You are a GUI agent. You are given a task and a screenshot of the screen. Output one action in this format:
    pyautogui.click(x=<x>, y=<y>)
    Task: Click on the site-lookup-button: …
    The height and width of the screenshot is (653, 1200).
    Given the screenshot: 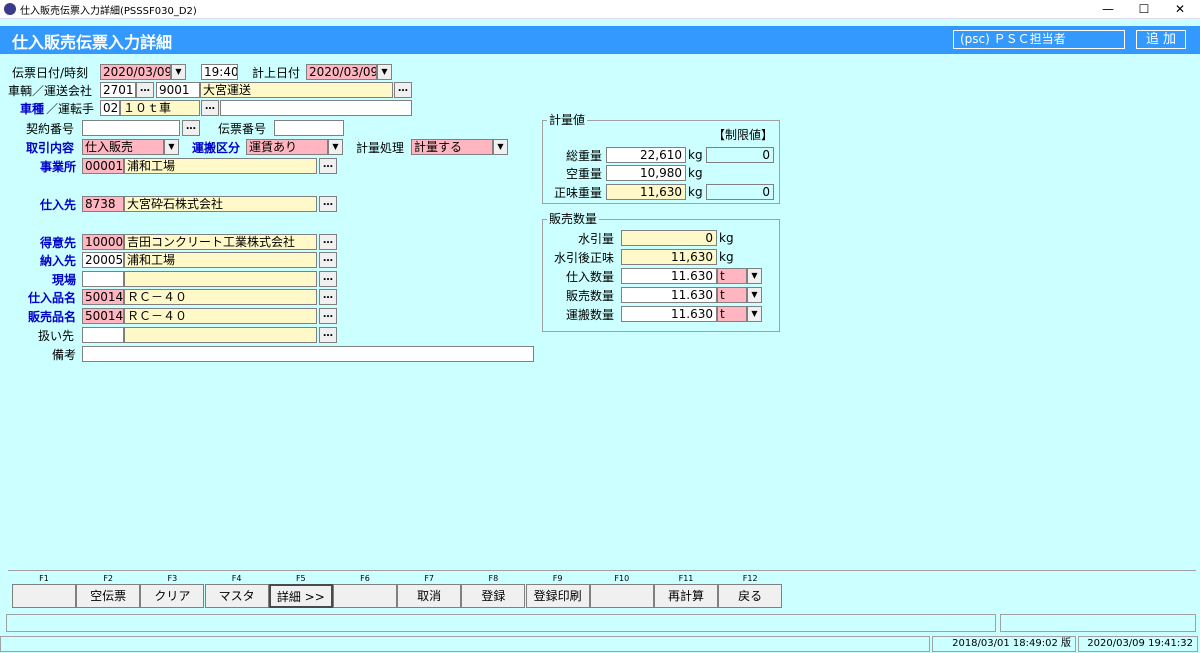 What is the action you would take?
    pyautogui.click(x=328, y=279)
    